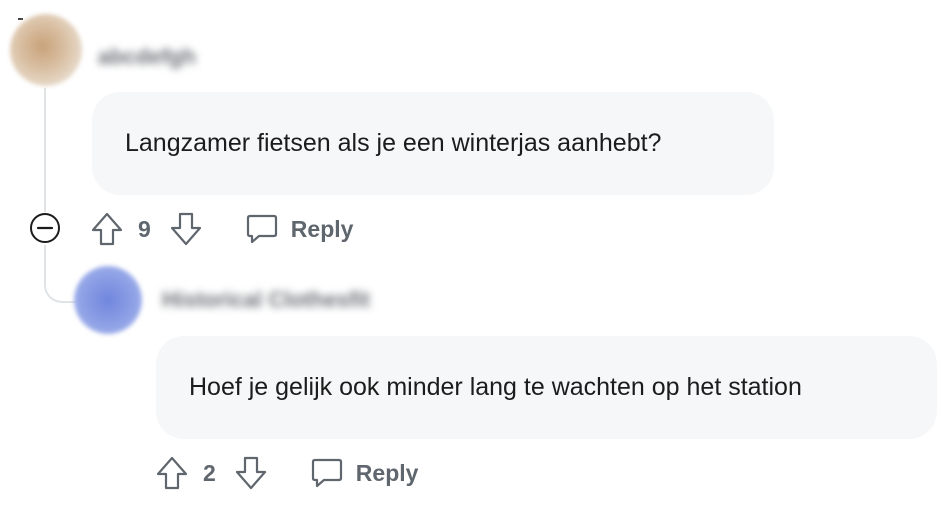 The image size is (952, 514). Describe the element at coordinates (286, 473) in the screenshot. I see `comment-actions: 2 Reply` at that location.